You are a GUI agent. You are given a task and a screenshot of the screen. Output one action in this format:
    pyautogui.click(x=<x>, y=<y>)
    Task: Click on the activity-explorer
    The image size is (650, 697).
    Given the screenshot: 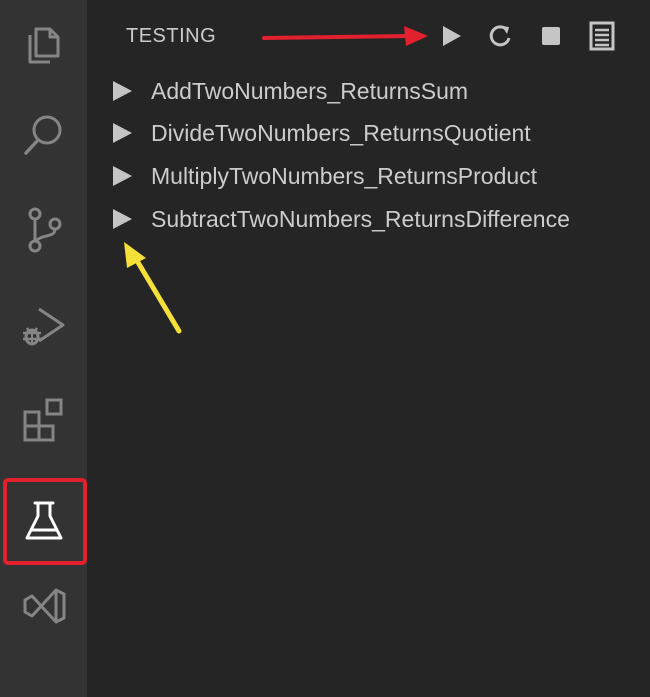 What is the action you would take?
    pyautogui.click(x=43, y=45)
    